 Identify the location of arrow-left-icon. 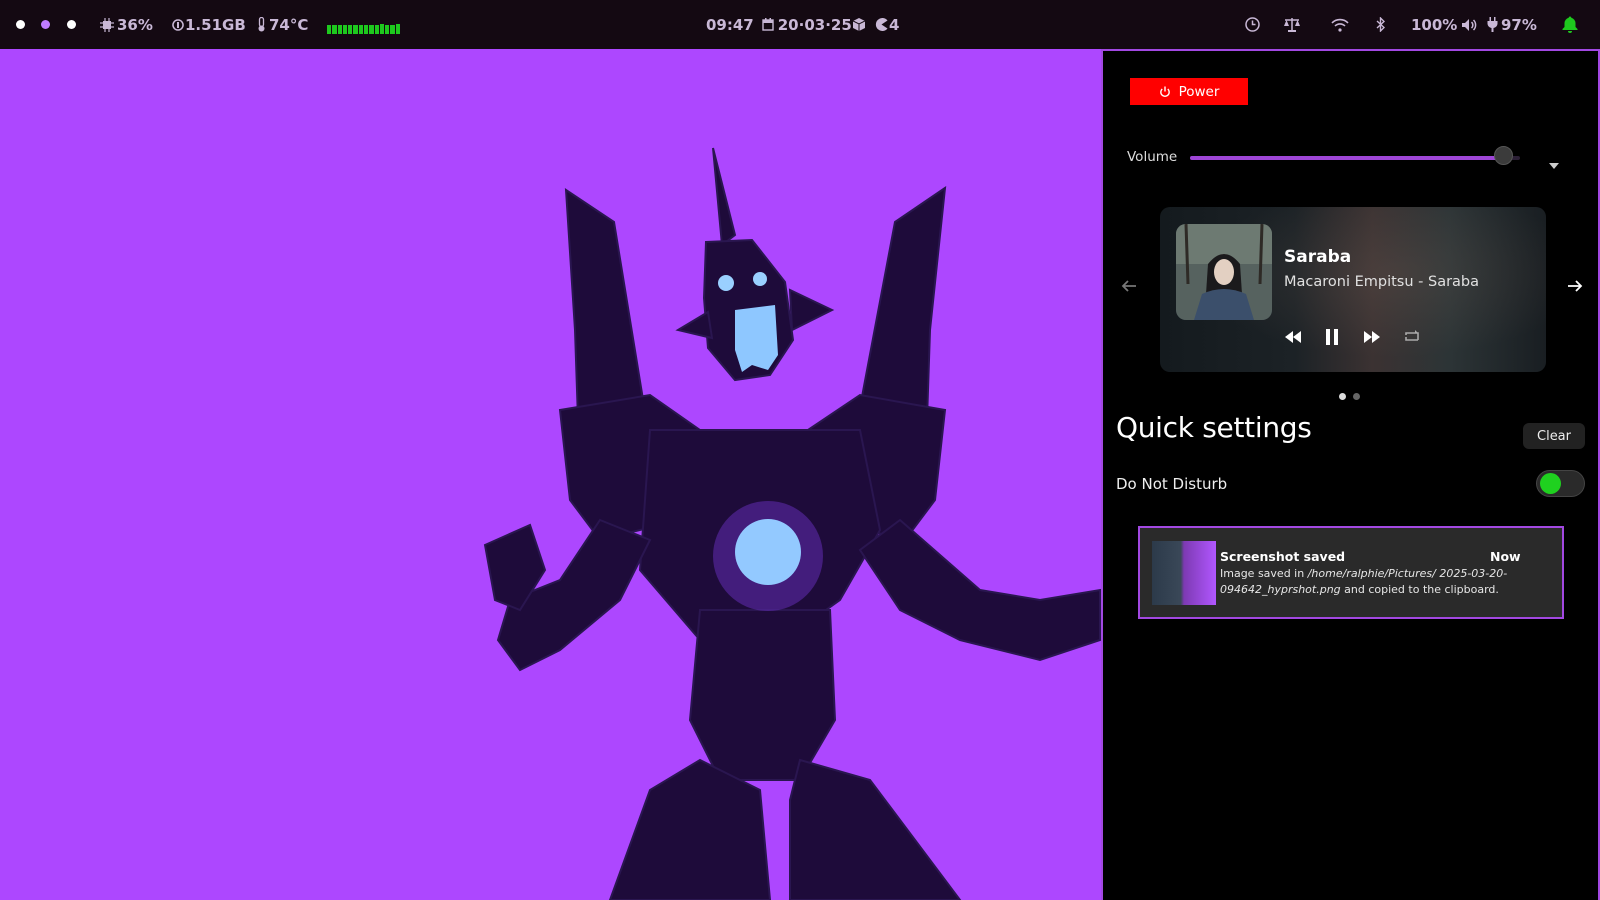
(1128, 286).